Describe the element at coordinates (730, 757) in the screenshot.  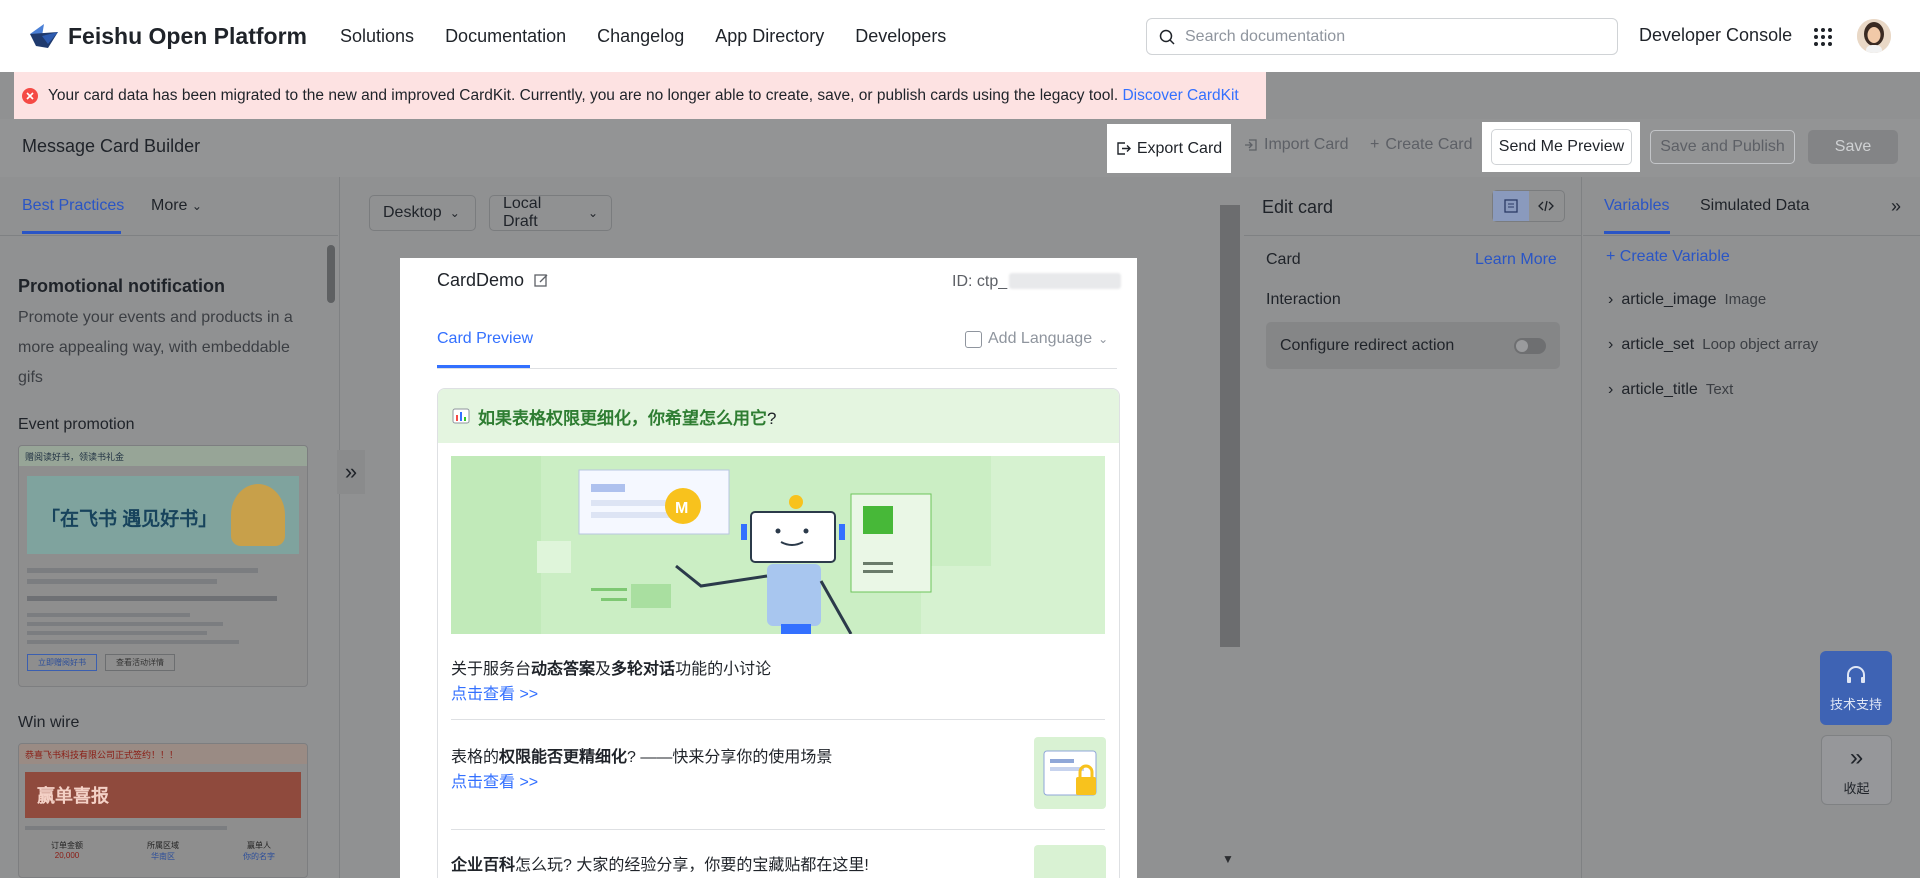
I see `item2-text-b: ? ——快来分享你的使用场景` at that location.